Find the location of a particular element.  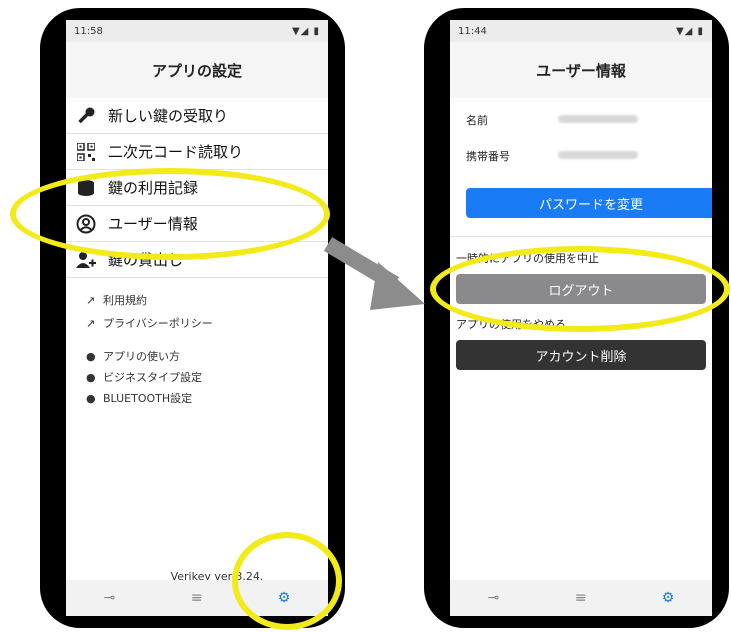

menu-label: 二次元コード読取り is located at coordinates (176, 152).